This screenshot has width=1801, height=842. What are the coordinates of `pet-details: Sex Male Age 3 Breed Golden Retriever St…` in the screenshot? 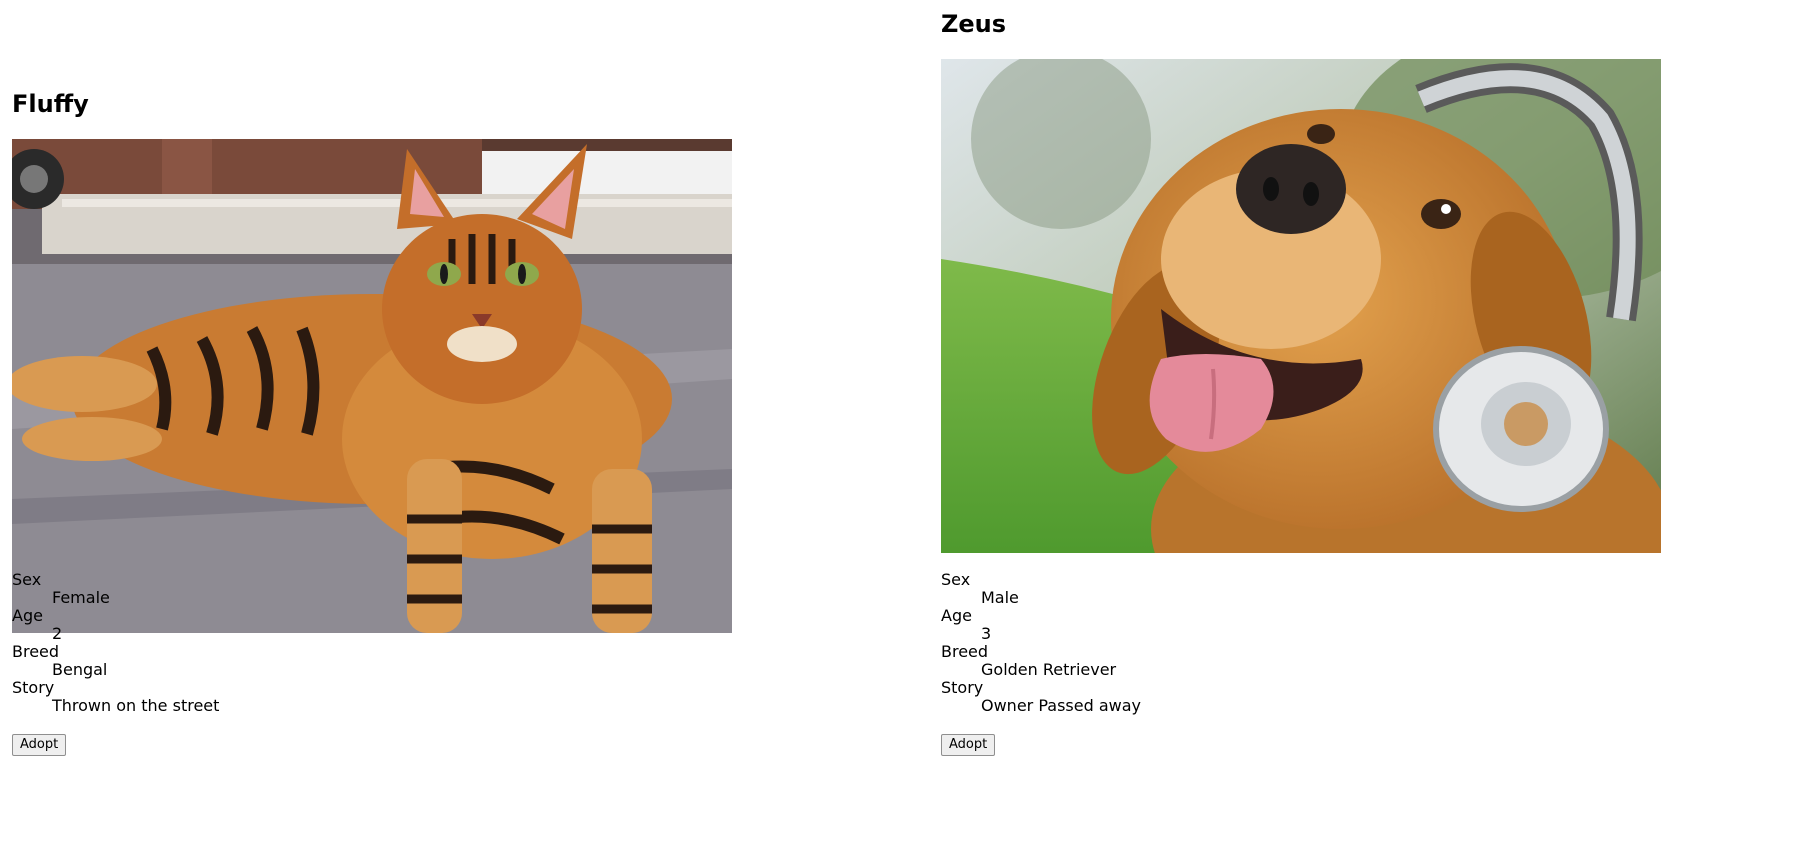 It's located at (1041, 643).